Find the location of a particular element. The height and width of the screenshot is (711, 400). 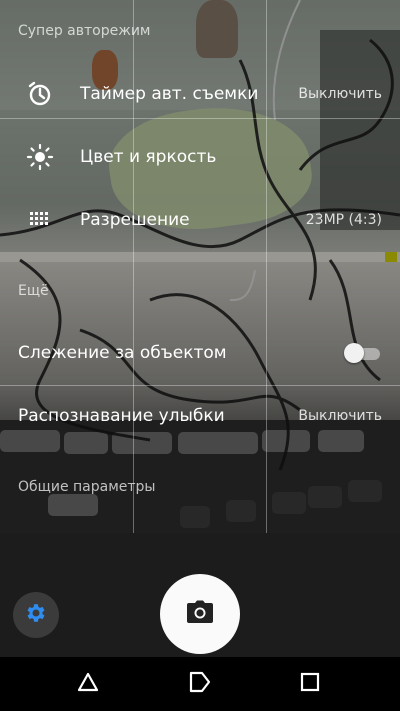

toggle-thumb is located at coordinates (354, 353).